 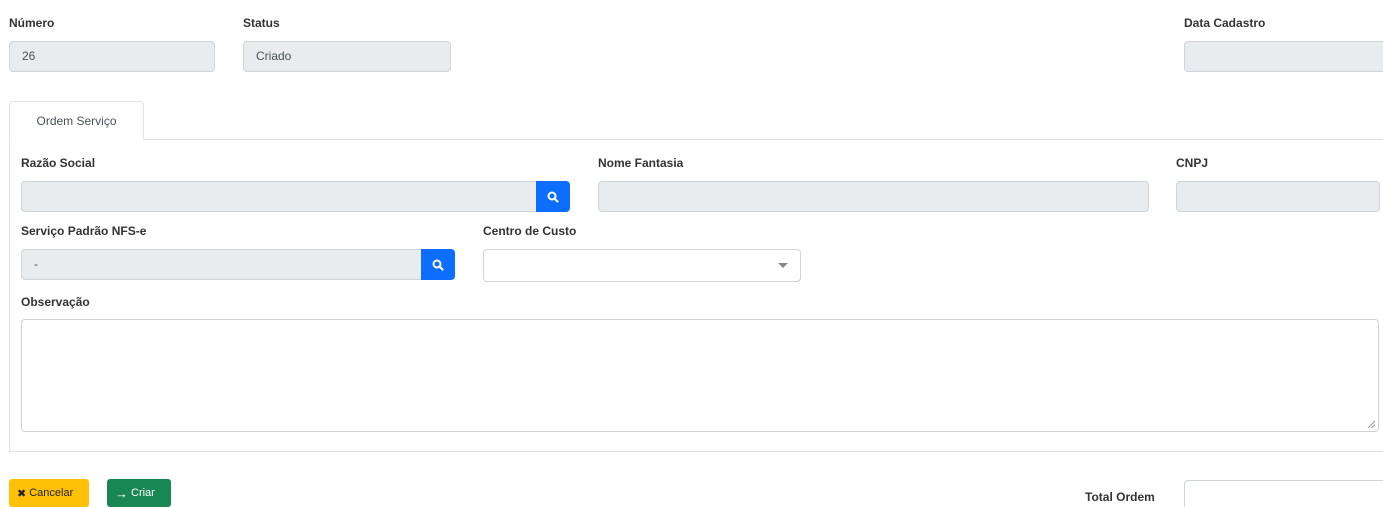 I want to click on razao-social-label: Razão Social, so click(x=58, y=163).